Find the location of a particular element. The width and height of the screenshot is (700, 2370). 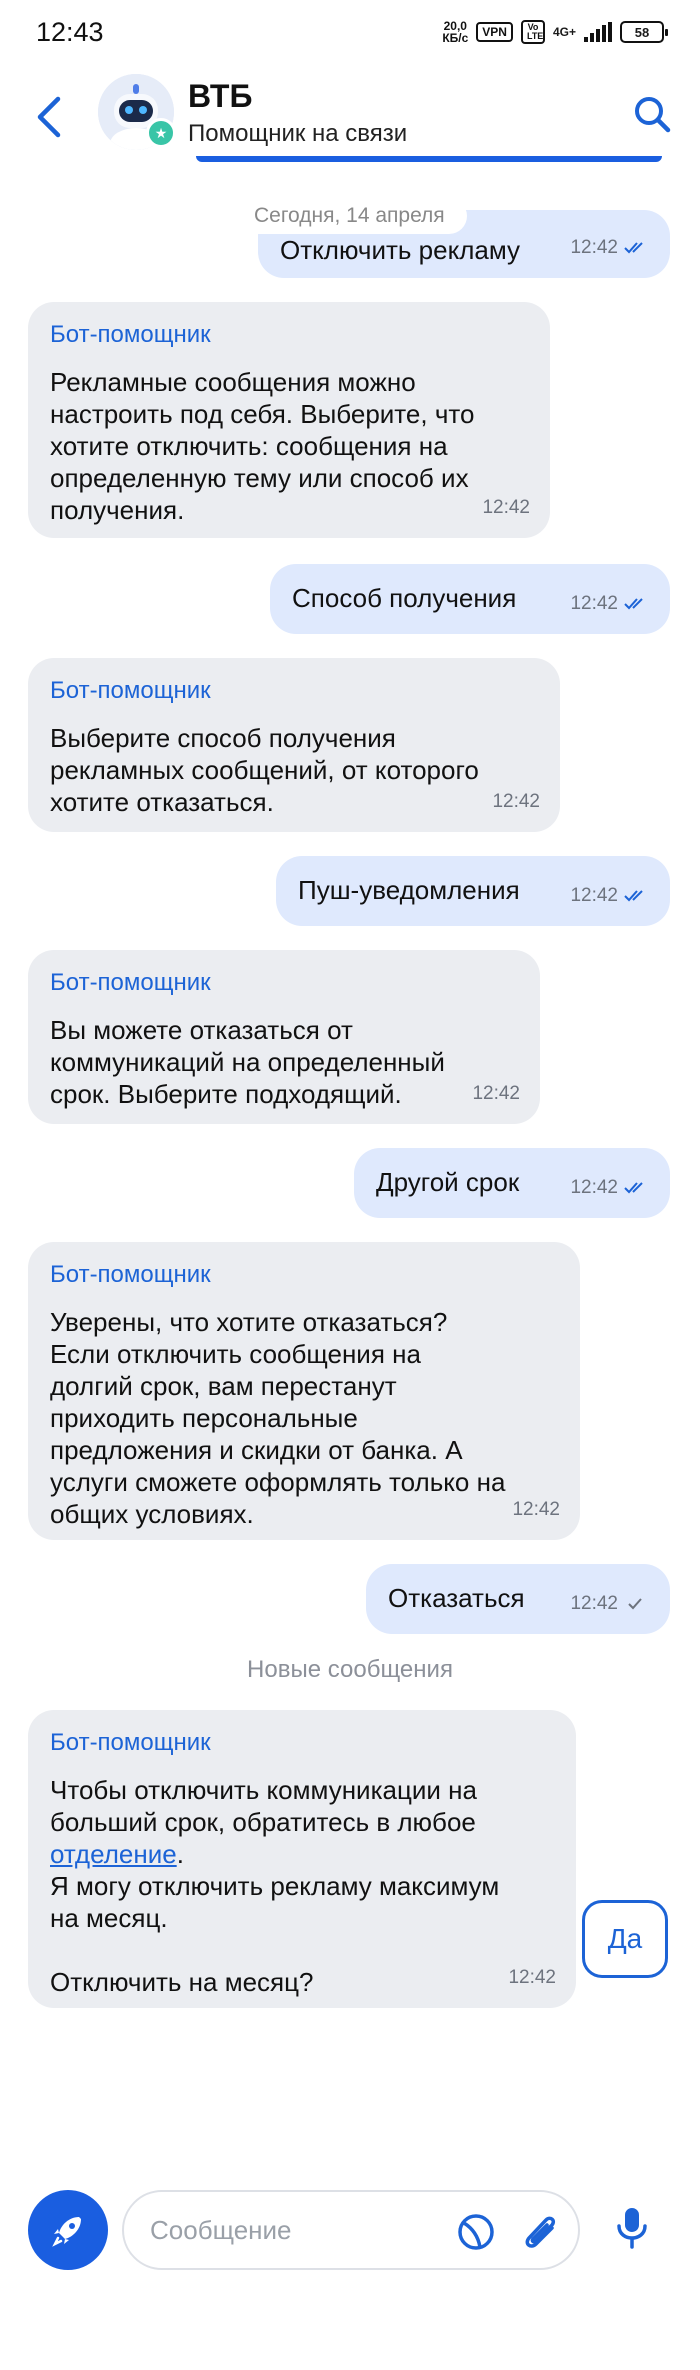

verified-badge-icon: ★ is located at coordinates (161, 133).